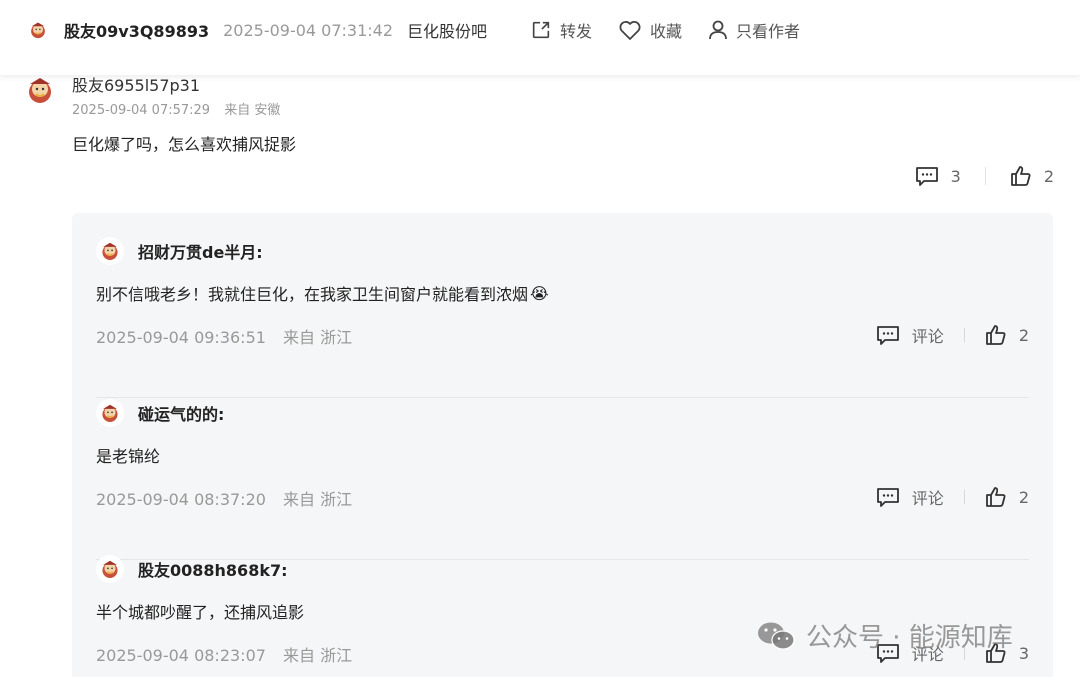 Image resolution: width=1080 pixels, height=677 pixels. I want to click on favorite-button: 收藏, so click(650, 30).